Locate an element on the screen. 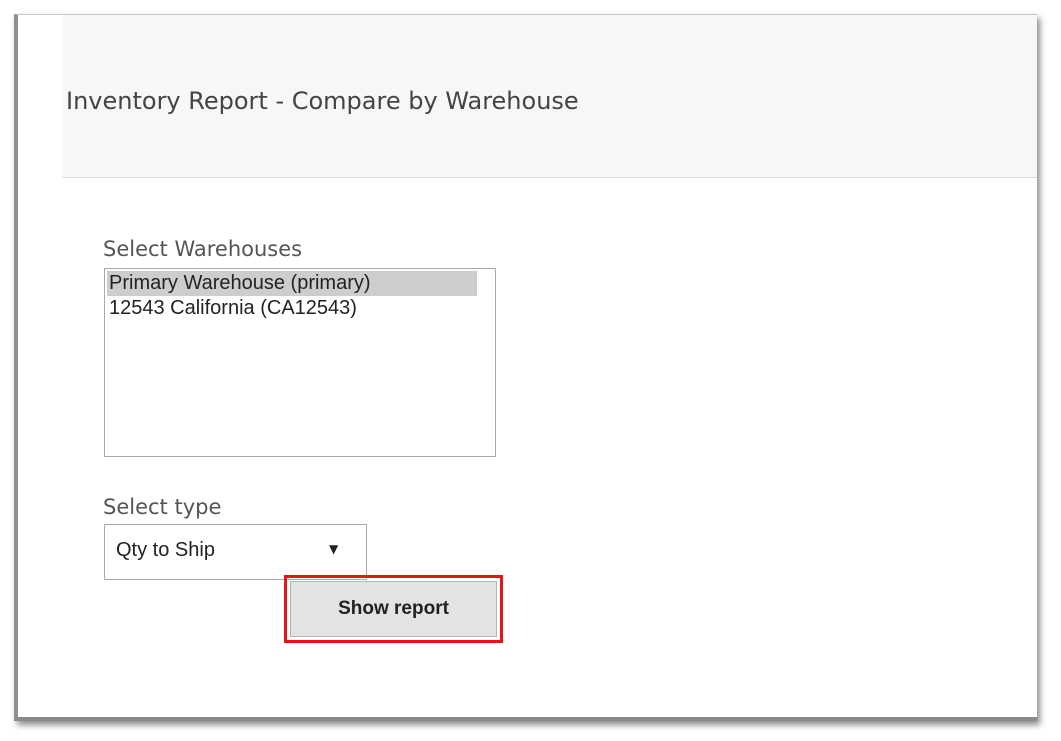 This screenshot has width=1061, height=741. type-label: Select type is located at coordinates (162, 507).